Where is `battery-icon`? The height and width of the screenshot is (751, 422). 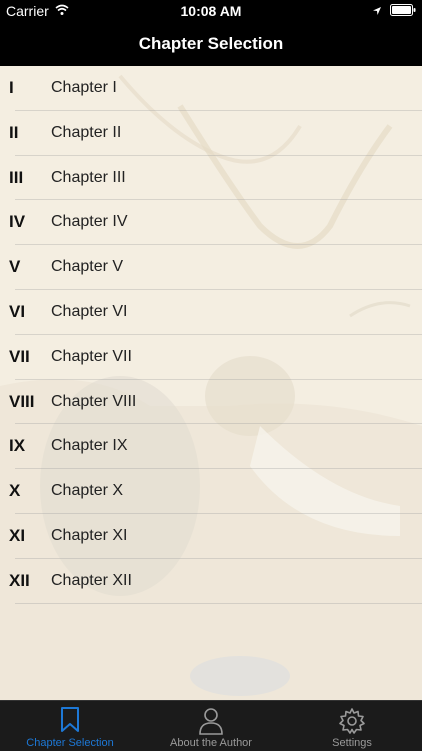 battery-icon is located at coordinates (403, 11).